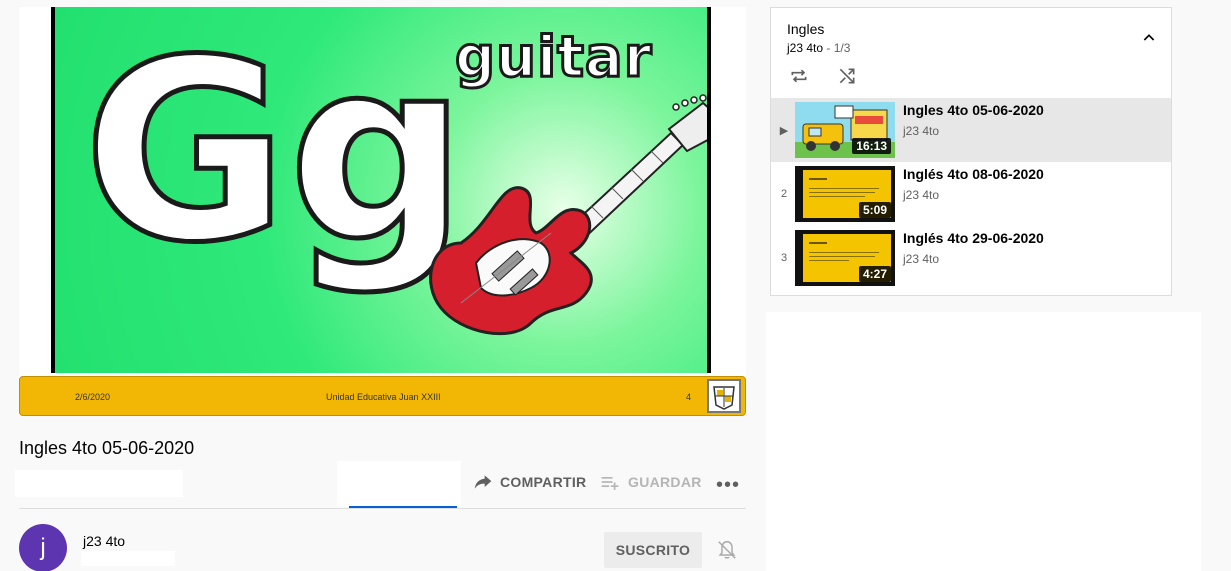 Image resolution: width=1231 pixels, height=571 pixels. I want to click on share-button: COMPARTIR, so click(529, 482).